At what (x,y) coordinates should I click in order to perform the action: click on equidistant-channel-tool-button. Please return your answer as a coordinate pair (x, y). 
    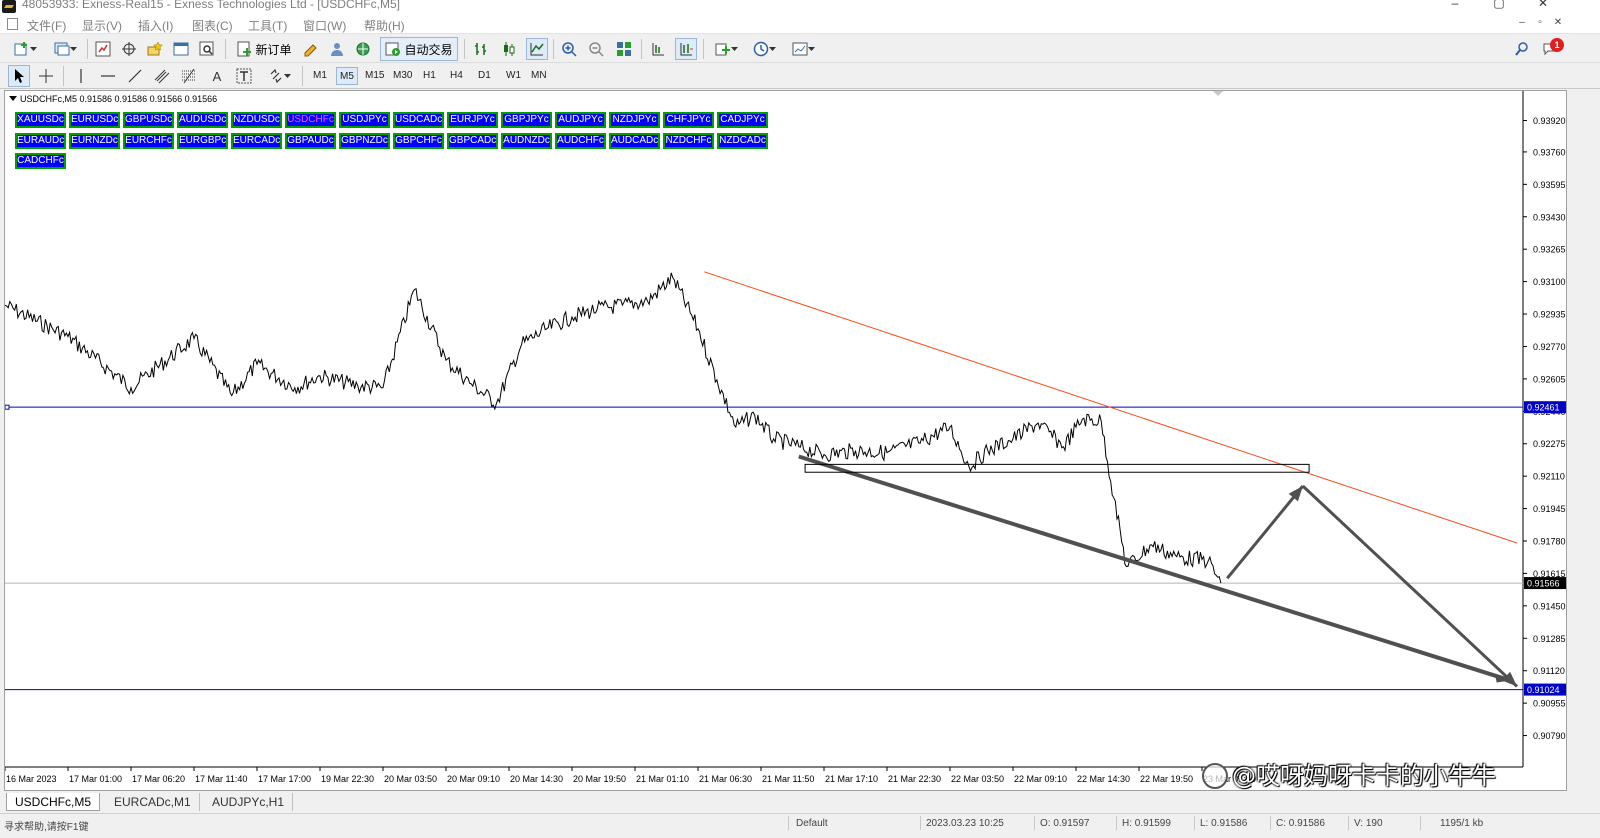
    Looking at the image, I should click on (162, 76).